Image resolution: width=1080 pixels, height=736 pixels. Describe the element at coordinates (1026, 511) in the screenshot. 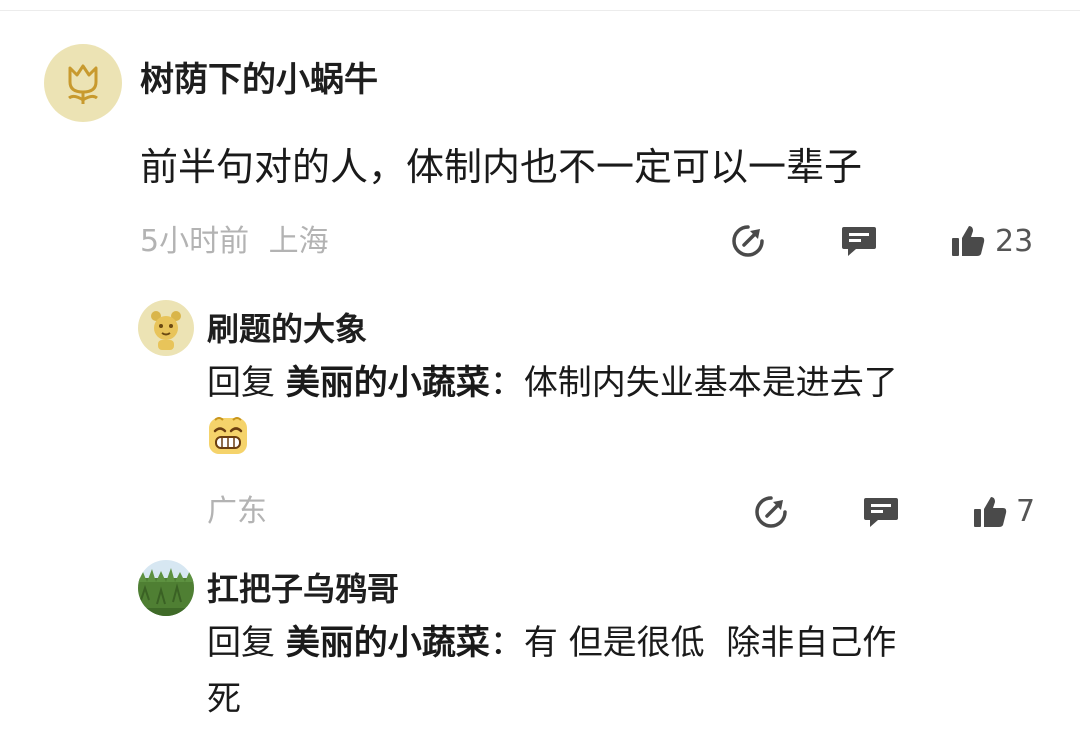

I see `like-count: 7` at that location.